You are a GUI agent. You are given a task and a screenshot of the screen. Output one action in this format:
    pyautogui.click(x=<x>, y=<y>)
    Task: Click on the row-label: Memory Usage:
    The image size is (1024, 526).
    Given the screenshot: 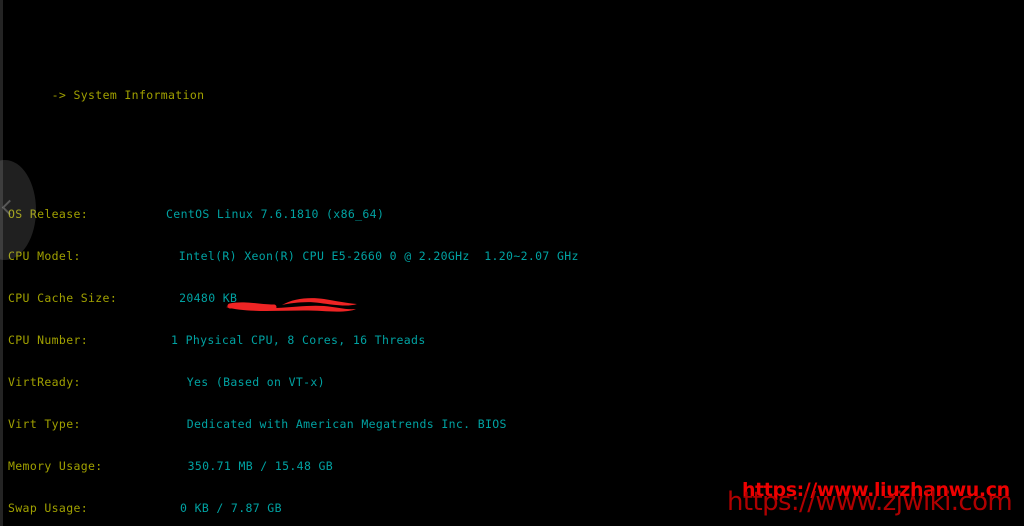 What is the action you would take?
    pyautogui.click(x=55, y=466)
    